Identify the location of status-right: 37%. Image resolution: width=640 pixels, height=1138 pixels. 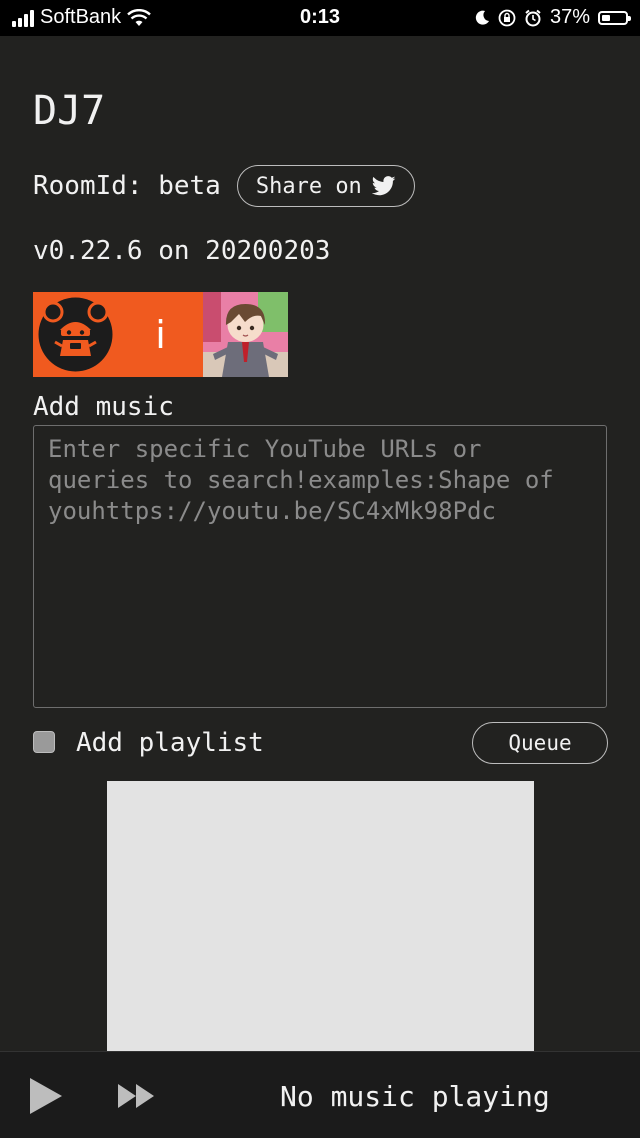
(552, 17).